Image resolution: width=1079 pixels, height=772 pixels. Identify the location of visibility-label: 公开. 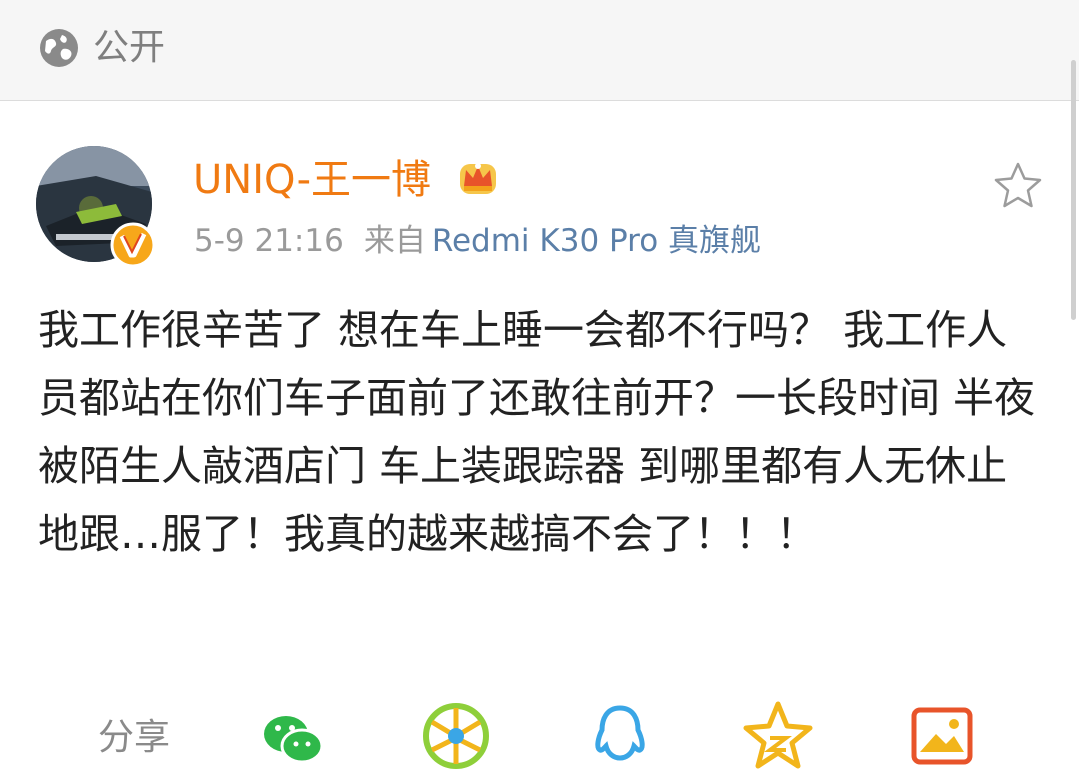
(129, 47).